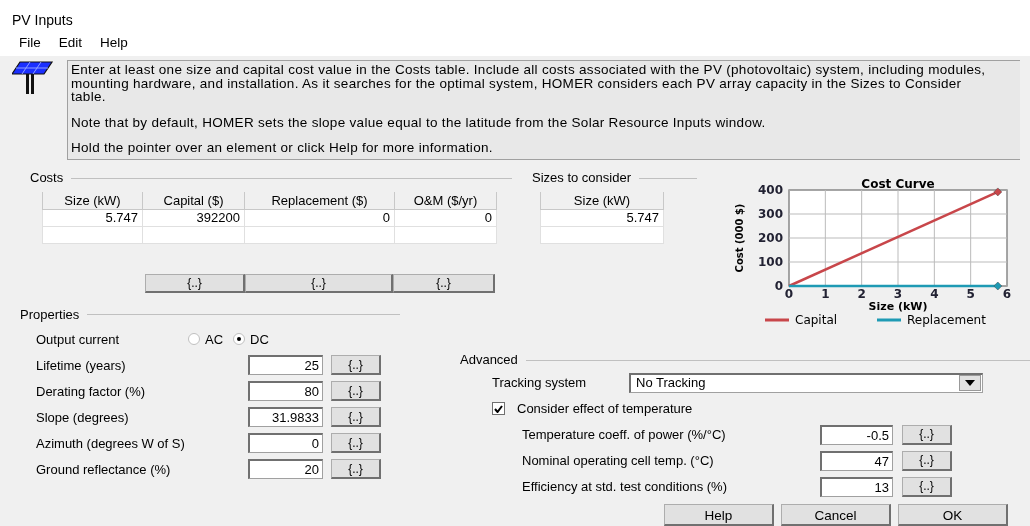  I want to click on checkbox: Consider effect of temperature, so click(592, 409).